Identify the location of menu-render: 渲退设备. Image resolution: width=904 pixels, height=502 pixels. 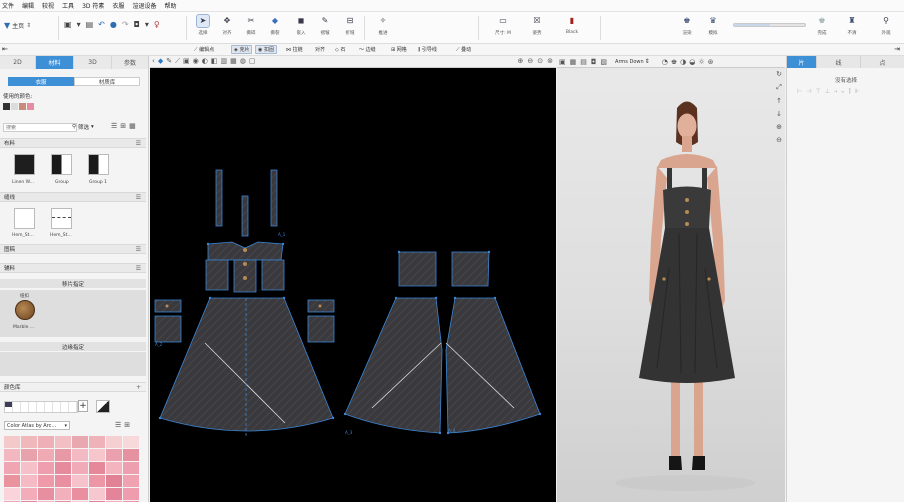
(144, 5).